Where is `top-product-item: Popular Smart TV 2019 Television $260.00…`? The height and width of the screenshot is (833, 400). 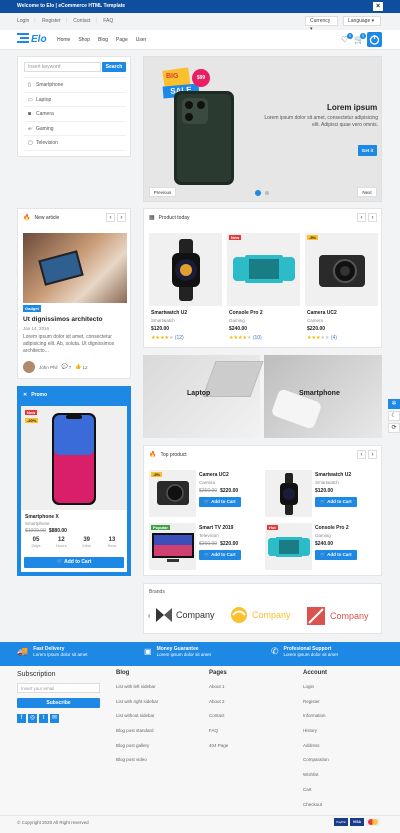
top-product-item: Popular Smart TV 2019 Television $260.00… is located at coordinates (205, 548).